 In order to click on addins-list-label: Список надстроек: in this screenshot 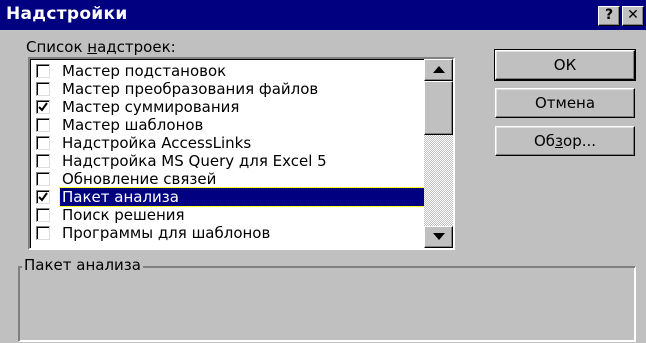, I will do `click(101, 47)`.